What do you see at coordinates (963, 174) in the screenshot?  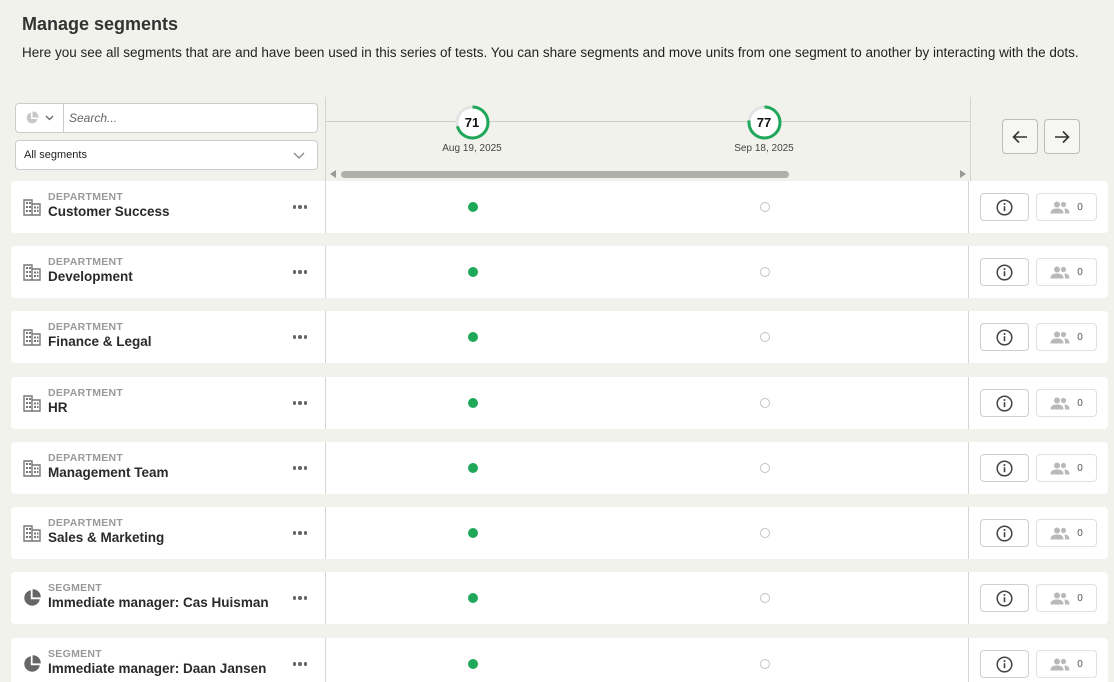 I see `scroll-right-arrow-icon` at bounding box center [963, 174].